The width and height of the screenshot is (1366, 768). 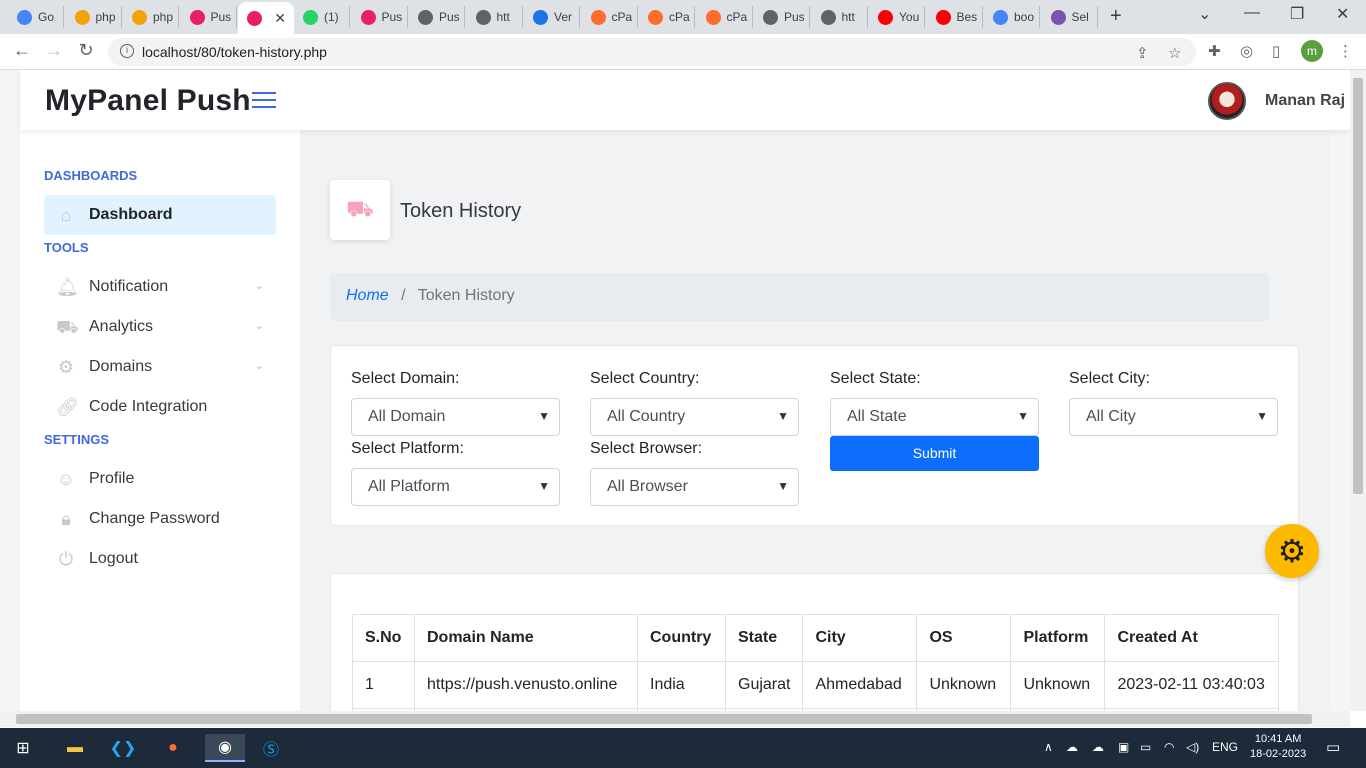 What do you see at coordinates (934, 453) in the screenshot?
I see `submit-button: Submit` at bounding box center [934, 453].